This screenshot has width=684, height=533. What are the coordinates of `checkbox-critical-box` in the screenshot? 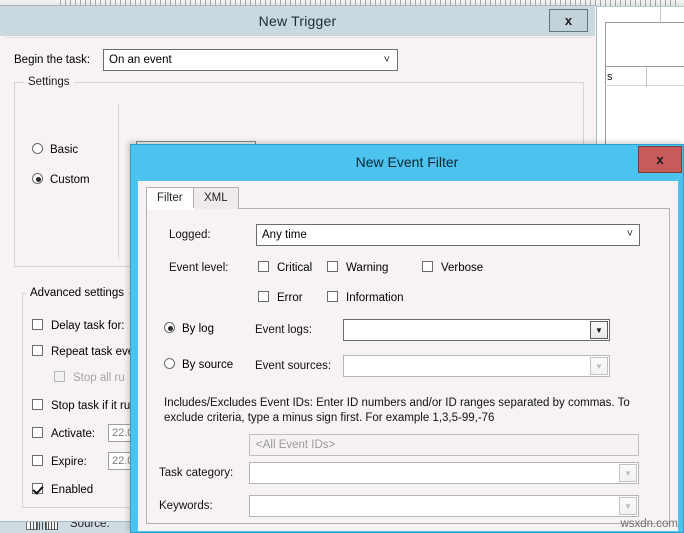 It's located at (263, 266).